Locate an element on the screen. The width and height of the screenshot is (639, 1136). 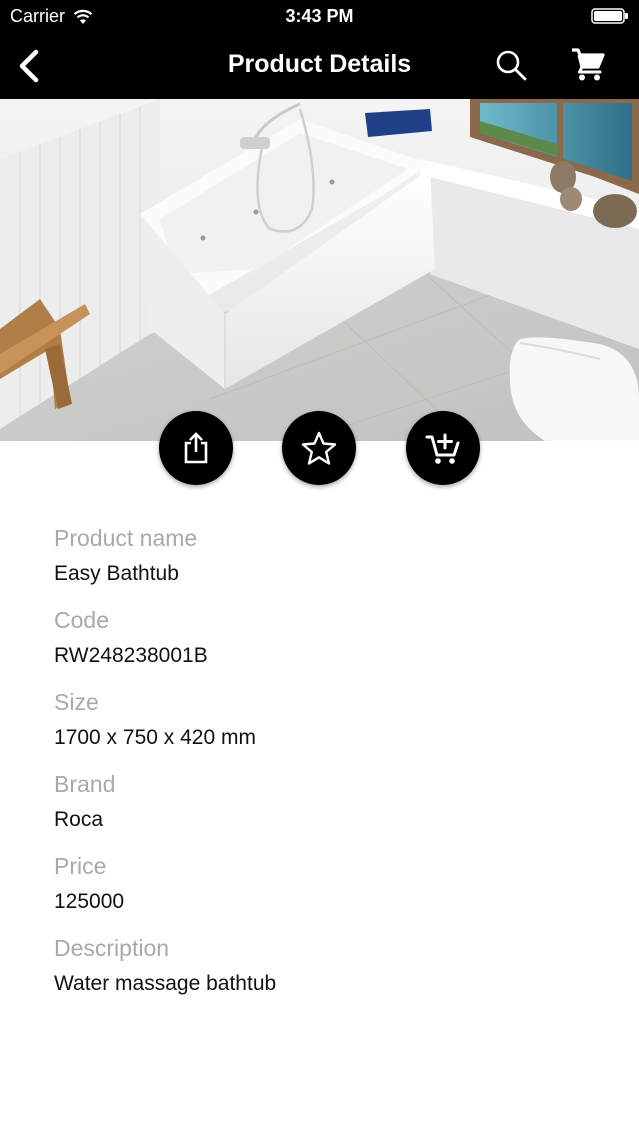
favorite-button is located at coordinates (319, 448).